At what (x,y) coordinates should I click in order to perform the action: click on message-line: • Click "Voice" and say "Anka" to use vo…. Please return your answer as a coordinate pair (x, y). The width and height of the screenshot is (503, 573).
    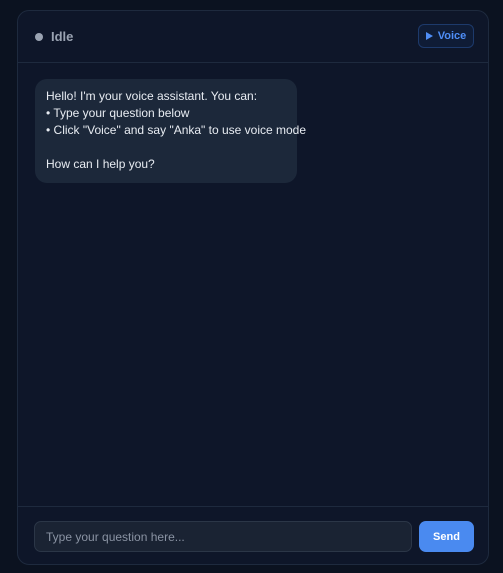
    Looking at the image, I should click on (176, 130).